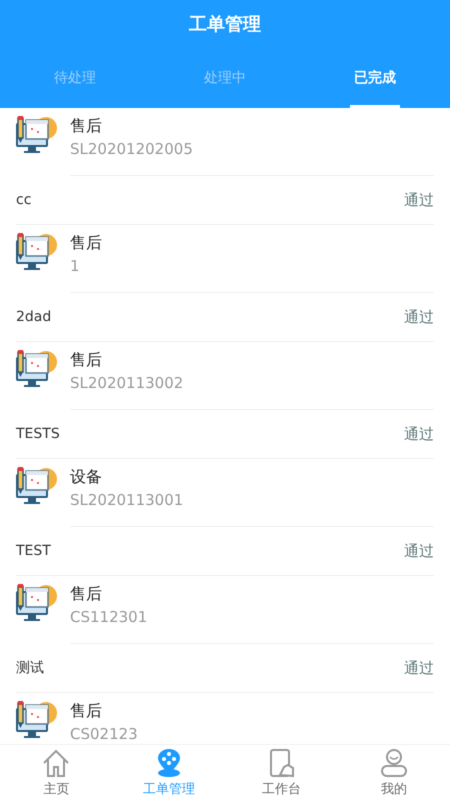  I want to click on order-type: 设备, so click(86, 477).